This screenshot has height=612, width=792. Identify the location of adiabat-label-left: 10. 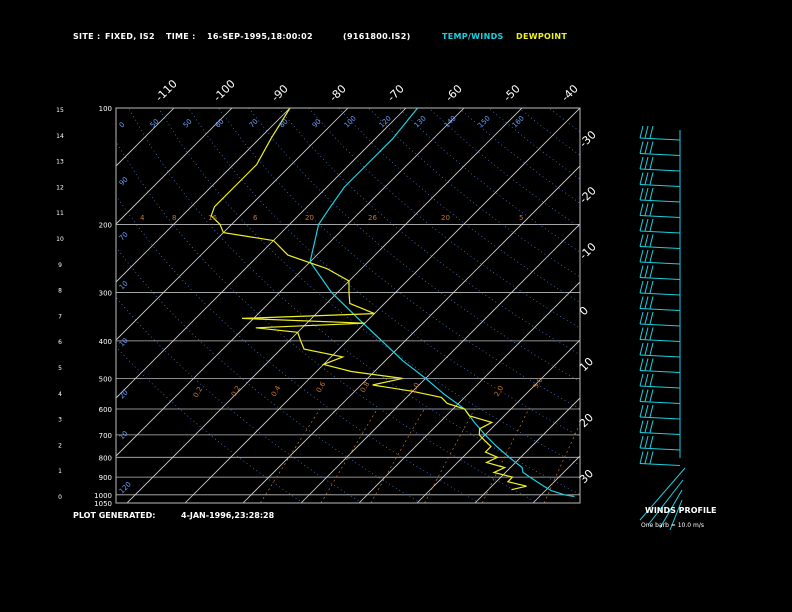
(124, 285).